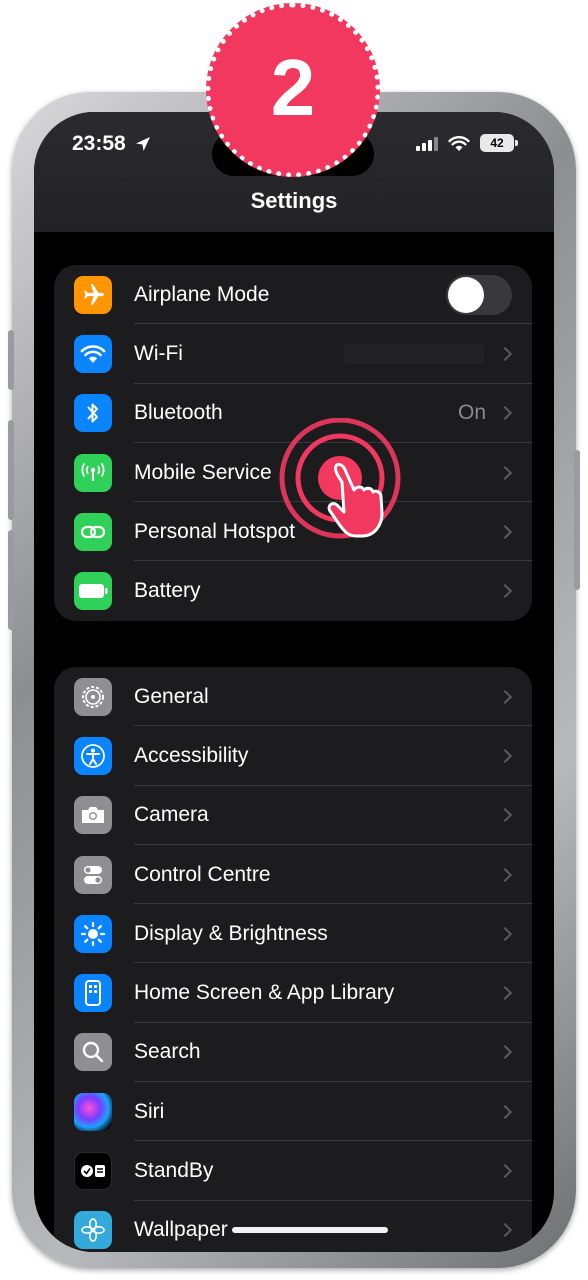 The height and width of the screenshot is (1280, 588). Describe the element at coordinates (293, 815) in the screenshot. I see `settings-row-camera: Camera` at that location.